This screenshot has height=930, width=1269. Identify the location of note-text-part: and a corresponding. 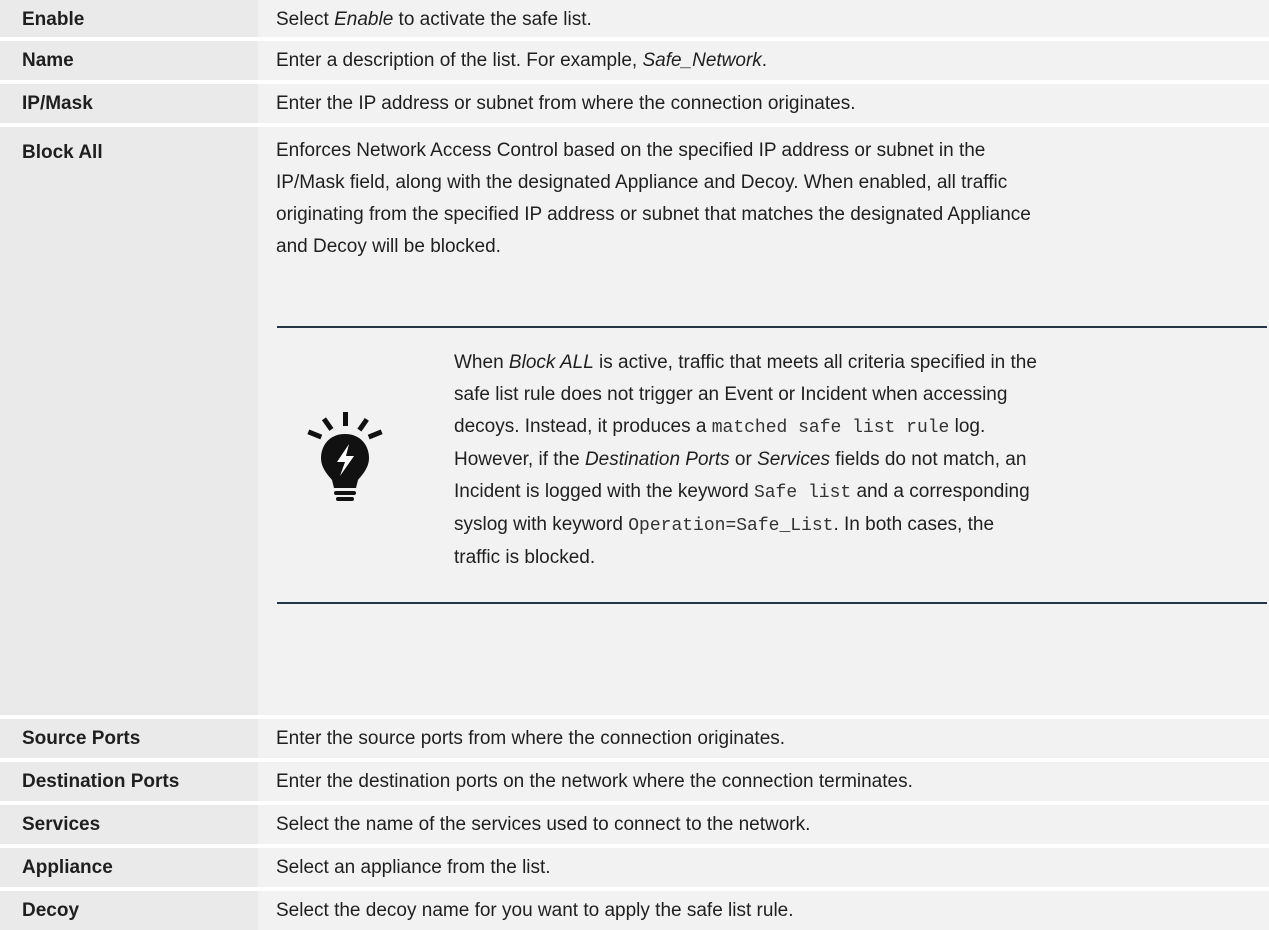
(940, 491).